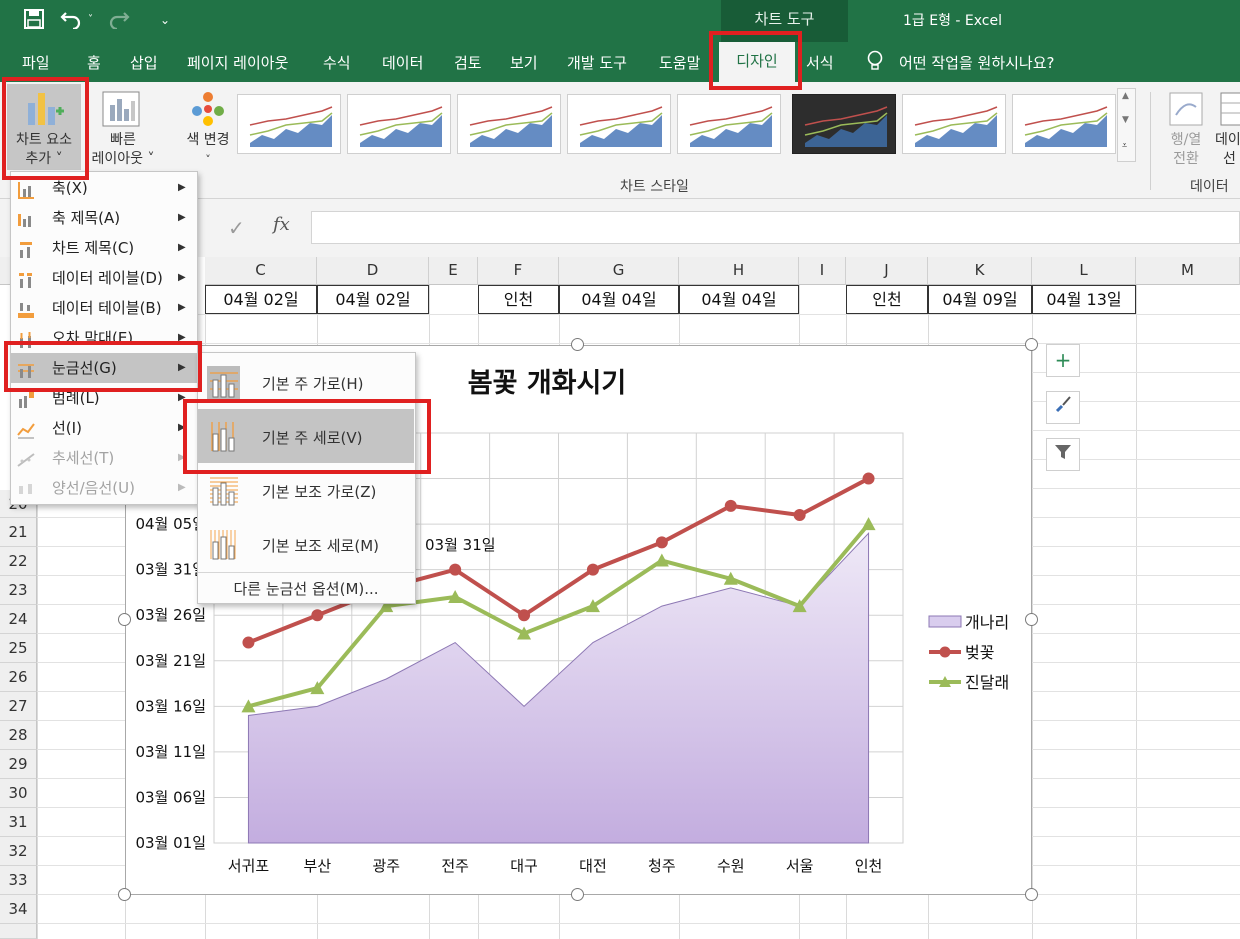 The image size is (1240, 939). I want to click on menu-item-data-labels: 데이터 레이블(D) ▶, so click(104, 278).